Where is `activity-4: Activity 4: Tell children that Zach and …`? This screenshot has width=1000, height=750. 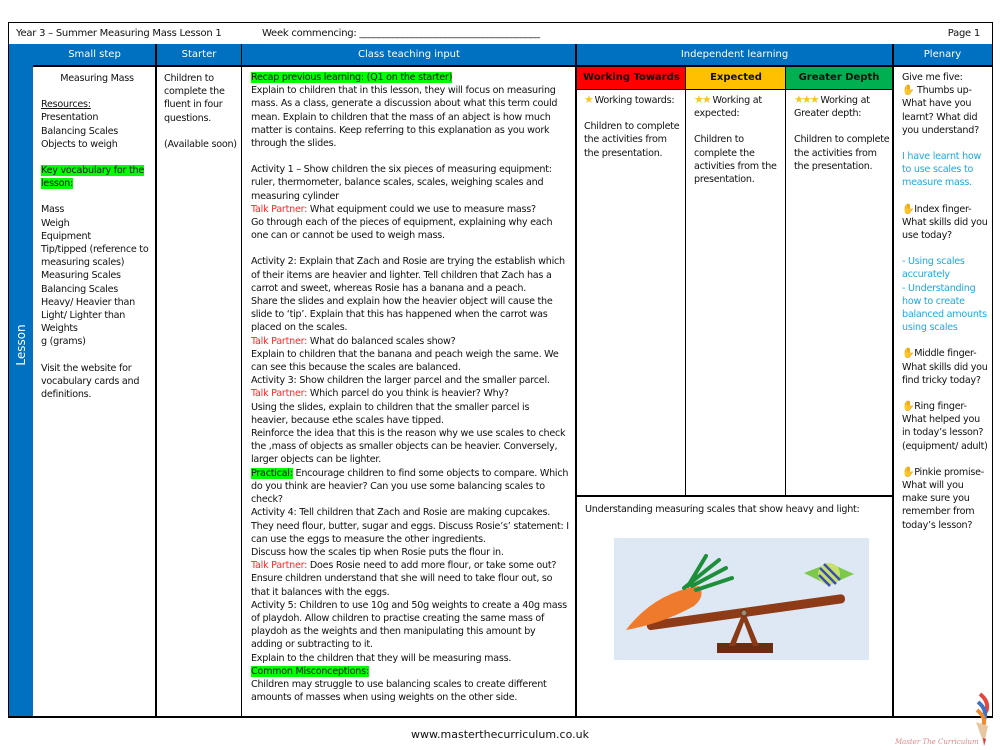
activity-4: Activity 4: Tell children that Zach and … is located at coordinates (410, 526).